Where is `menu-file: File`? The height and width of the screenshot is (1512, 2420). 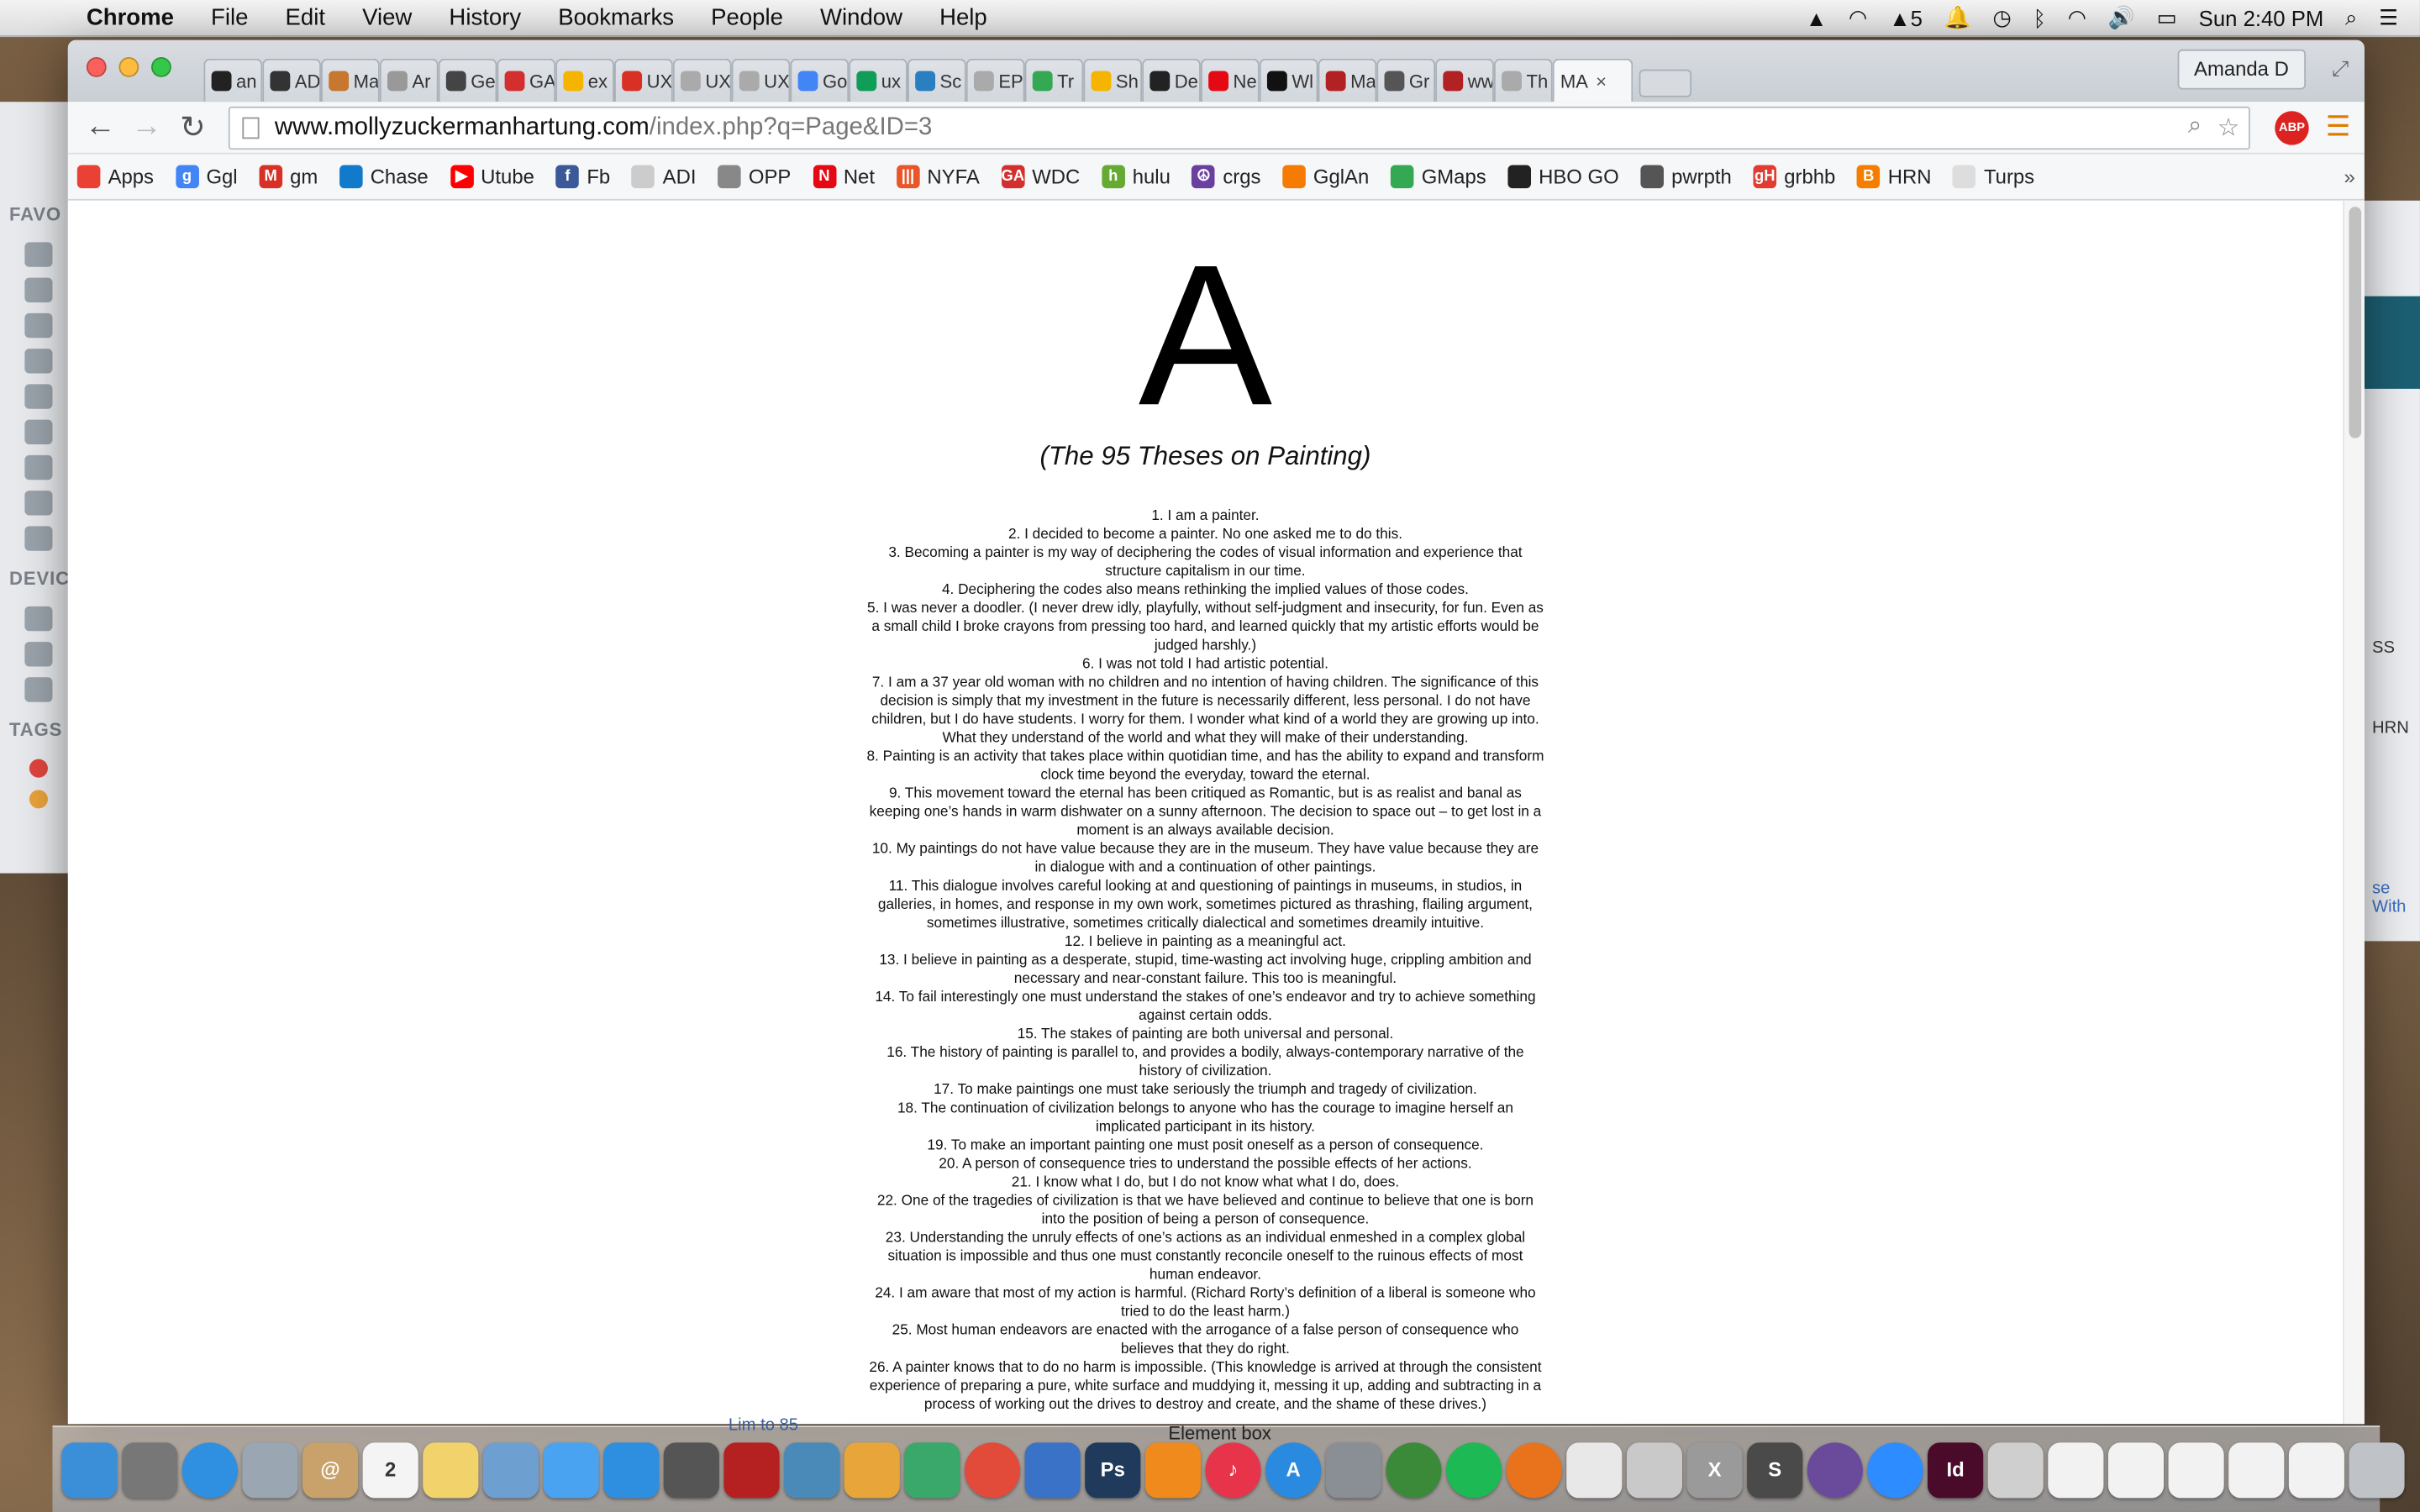
menu-file: File is located at coordinates (229, 18).